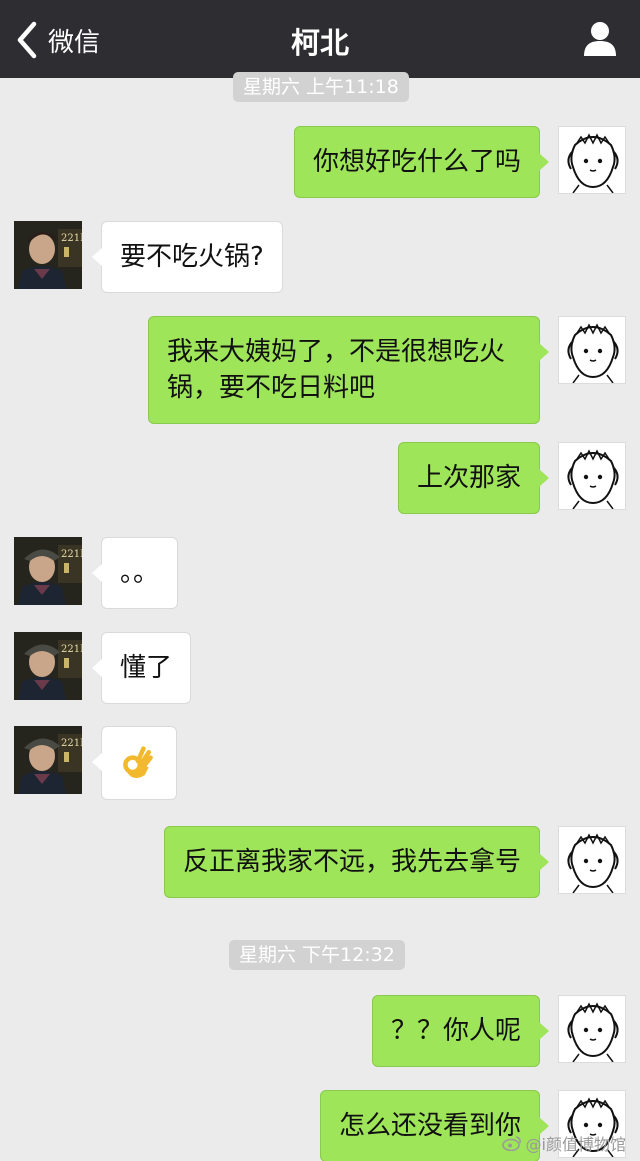 The image size is (640, 1161). I want to click on message-bubble-received: 要不吃火锅?, so click(187, 257).